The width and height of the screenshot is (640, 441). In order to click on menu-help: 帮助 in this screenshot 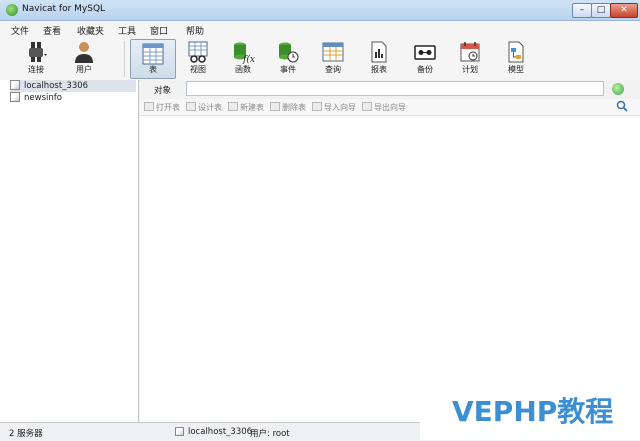, I will do `click(195, 30)`.